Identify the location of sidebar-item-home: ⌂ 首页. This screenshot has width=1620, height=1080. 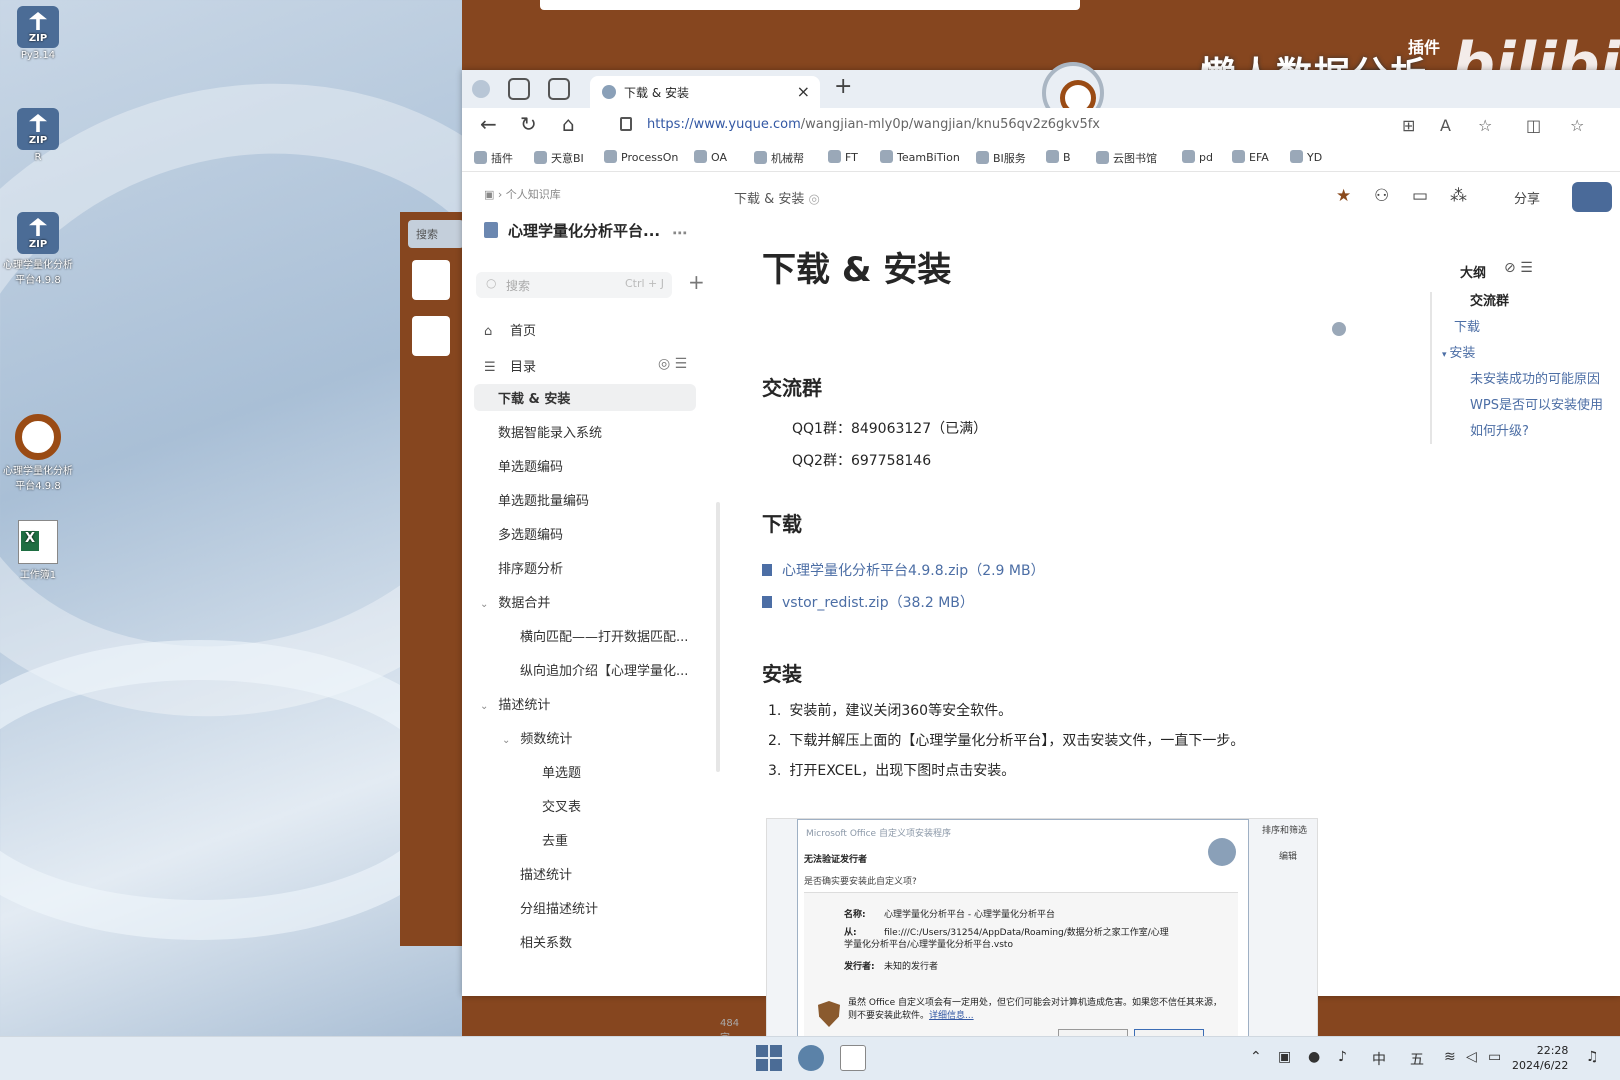
(510, 329).